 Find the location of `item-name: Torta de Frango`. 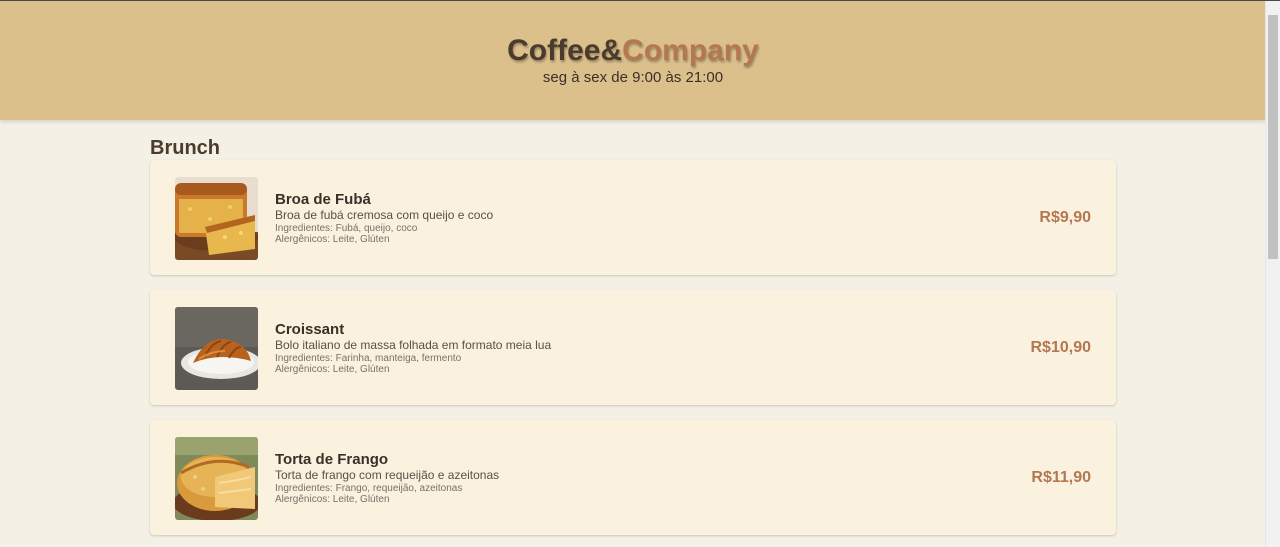

item-name: Torta de Frango is located at coordinates (332, 459).